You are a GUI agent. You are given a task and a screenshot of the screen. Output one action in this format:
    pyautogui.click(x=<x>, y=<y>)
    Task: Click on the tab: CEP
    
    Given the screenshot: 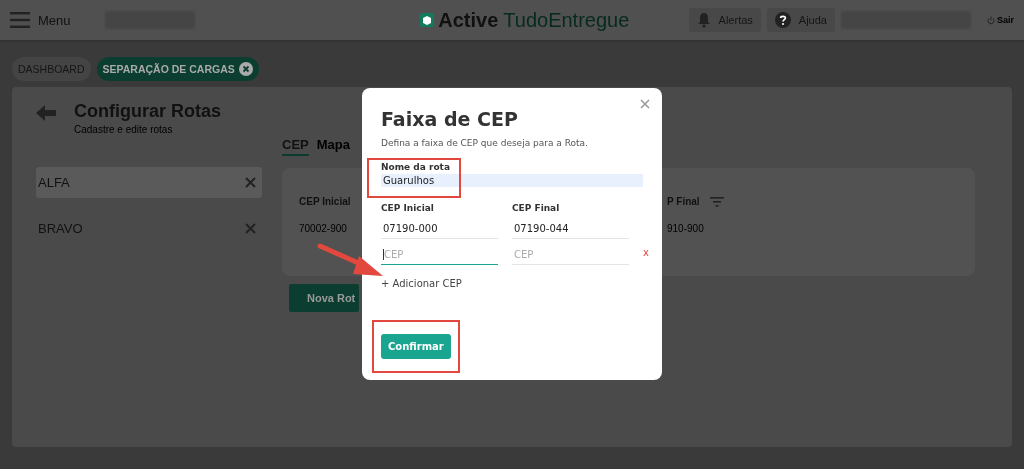 What is the action you would take?
    pyautogui.click(x=295, y=146)
    